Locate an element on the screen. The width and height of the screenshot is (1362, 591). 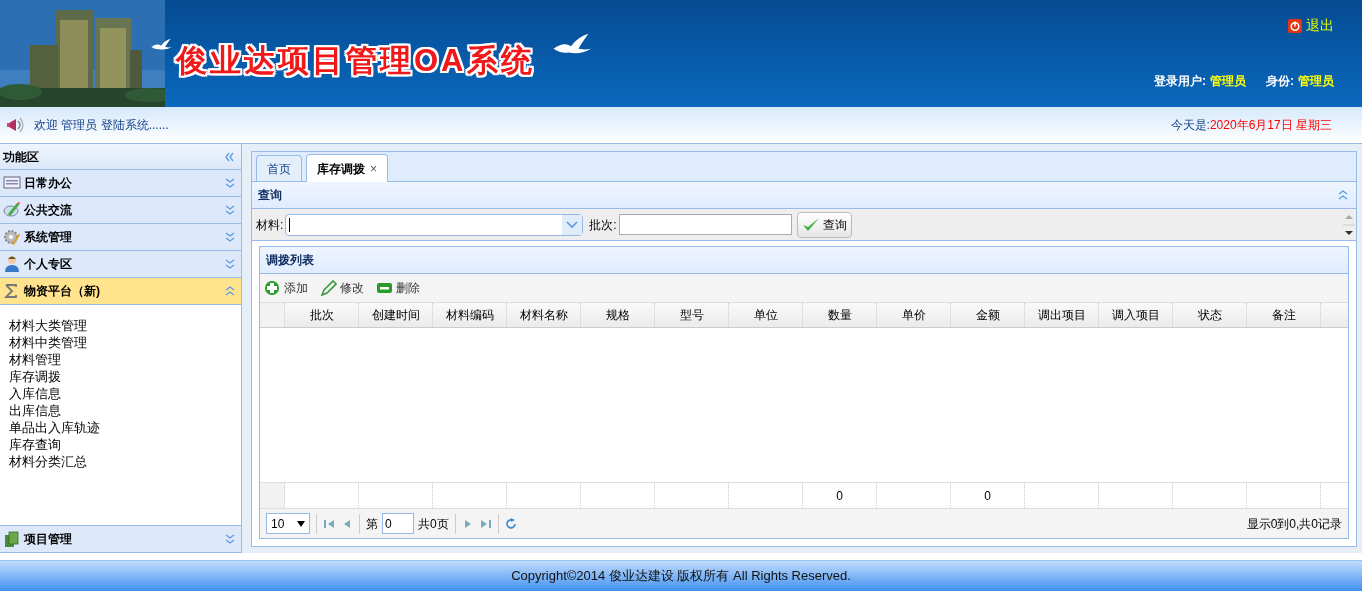
material-combobox is located at coordinates (434, 224).